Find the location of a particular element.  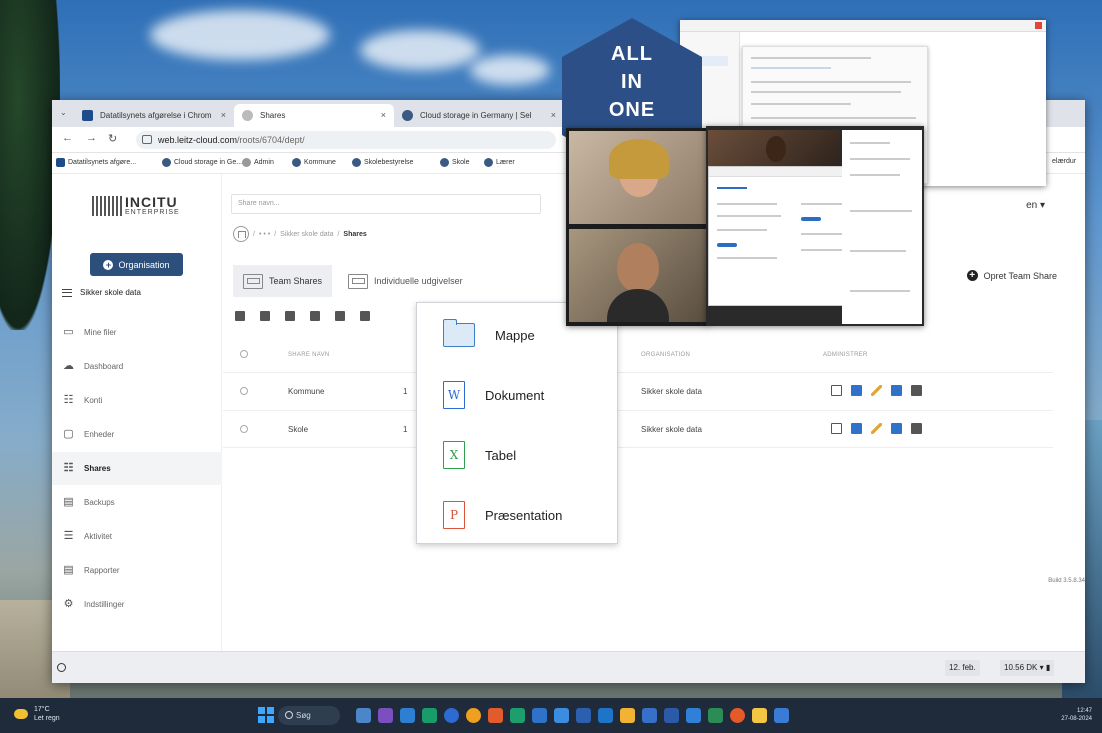

taskbar-clock: 12:47 27-08-2024 is located at coordinates (1076, 715).